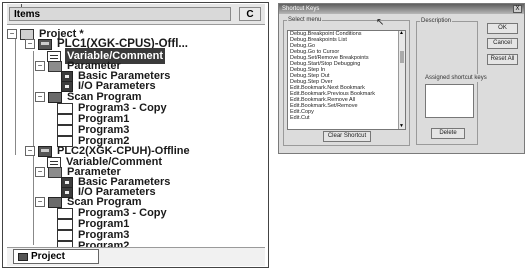  What do you see at coordinates (401, 33) in the screenshot?
I see `scroll-up-icon: ▲` at bounding box center [401, 33].